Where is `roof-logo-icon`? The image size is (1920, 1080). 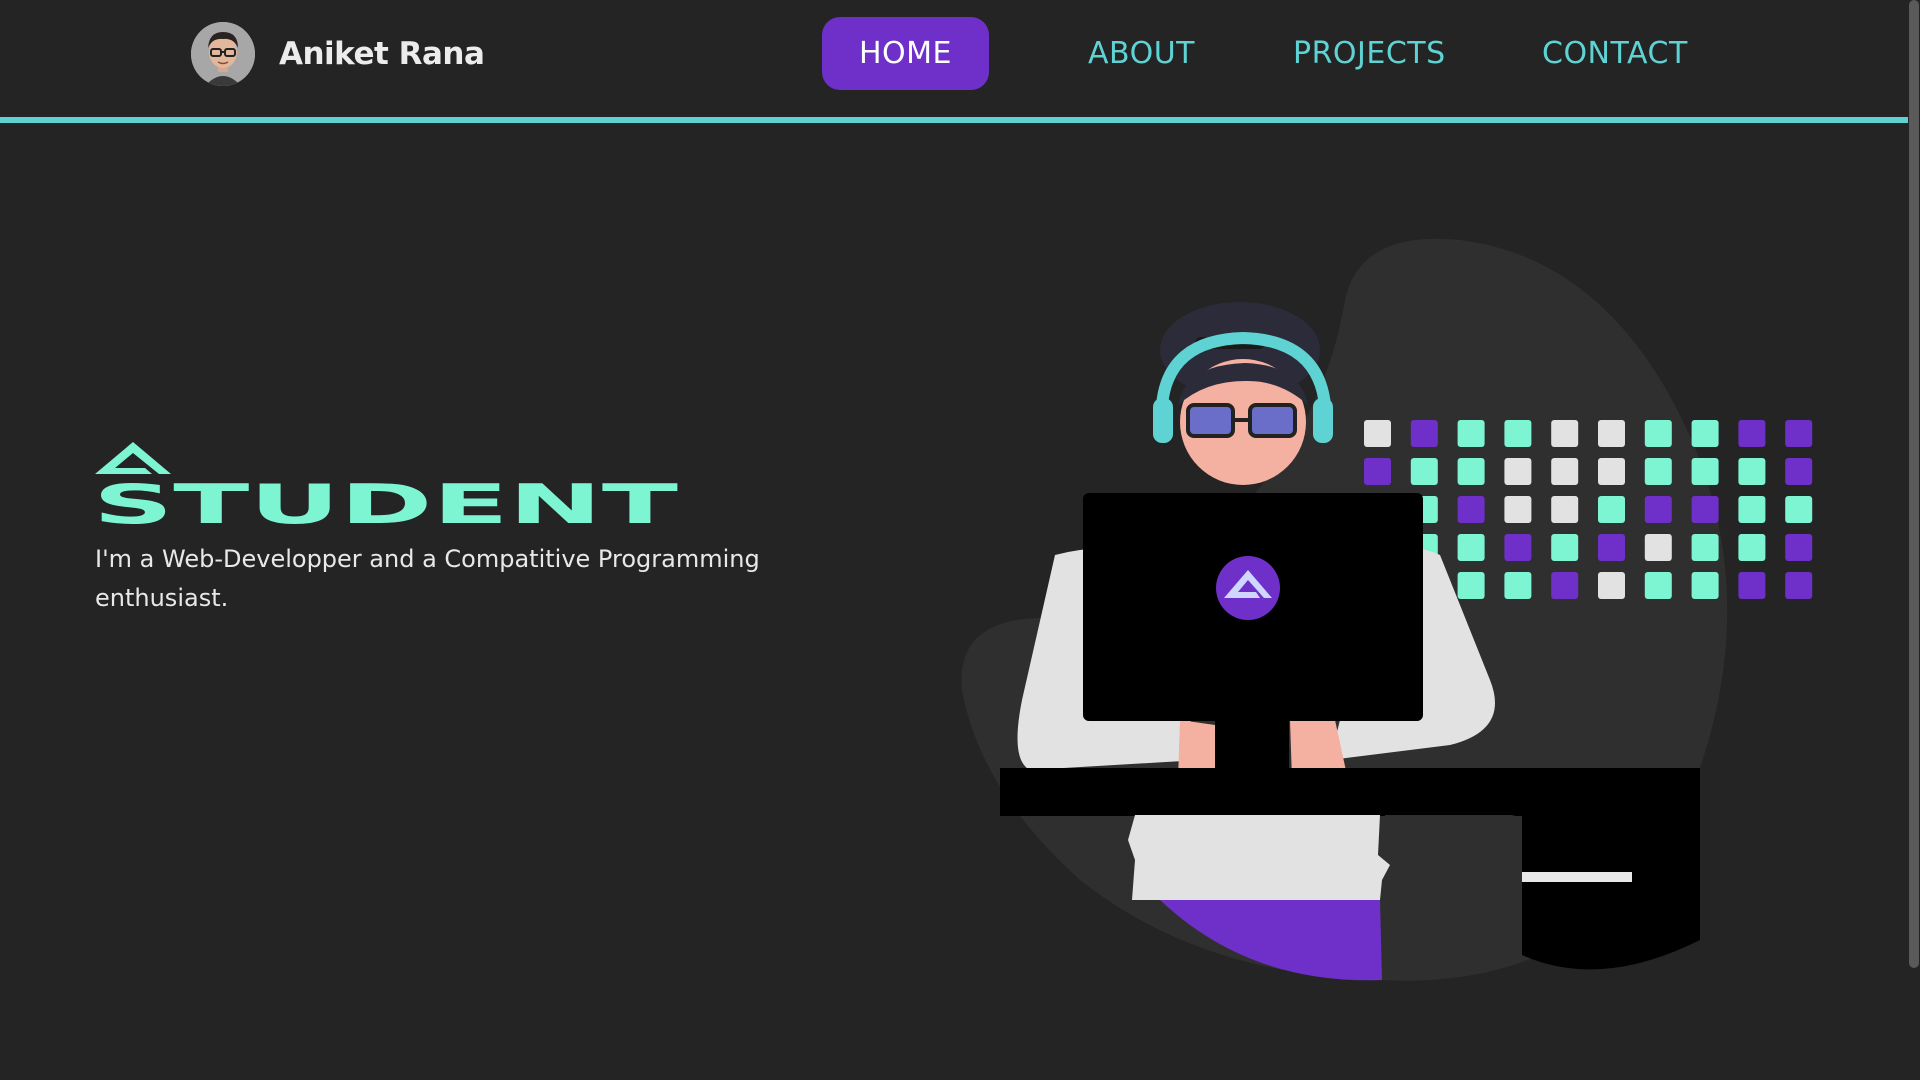 roof-logo-icon is located at coordinates (133, 458).